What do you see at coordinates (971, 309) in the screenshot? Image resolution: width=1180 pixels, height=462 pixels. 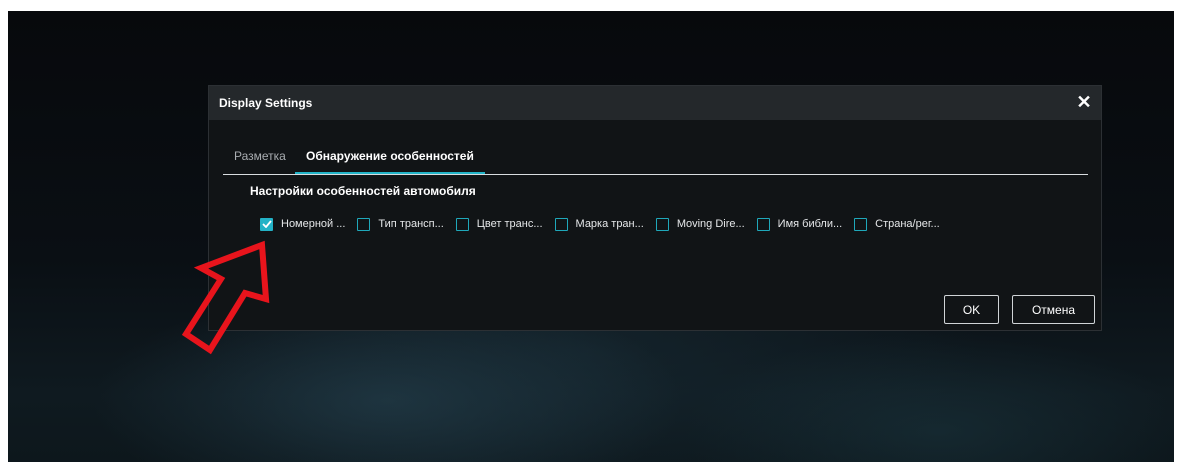 I see `ok-button: OK` at bounding box center [971, 309].